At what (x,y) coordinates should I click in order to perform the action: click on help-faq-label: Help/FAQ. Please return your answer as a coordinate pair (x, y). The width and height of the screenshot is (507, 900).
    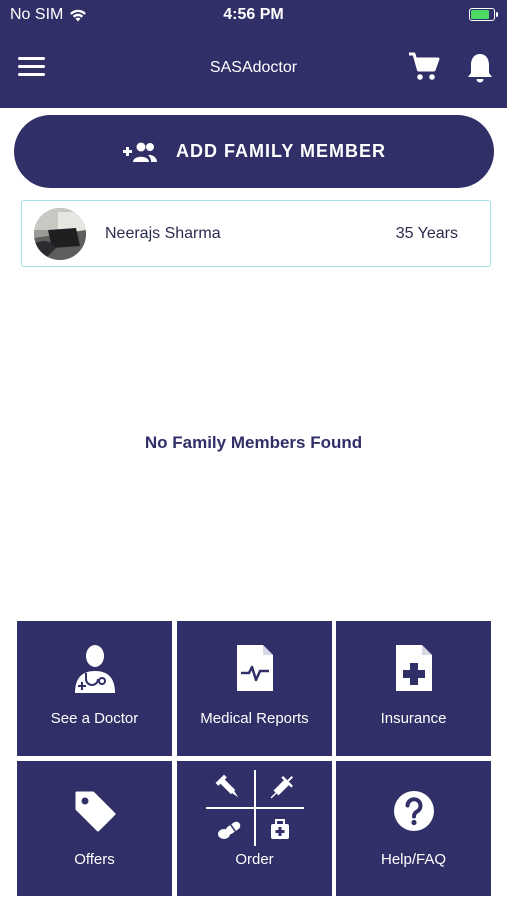
    Looking at the image, I should click on (413, 859).